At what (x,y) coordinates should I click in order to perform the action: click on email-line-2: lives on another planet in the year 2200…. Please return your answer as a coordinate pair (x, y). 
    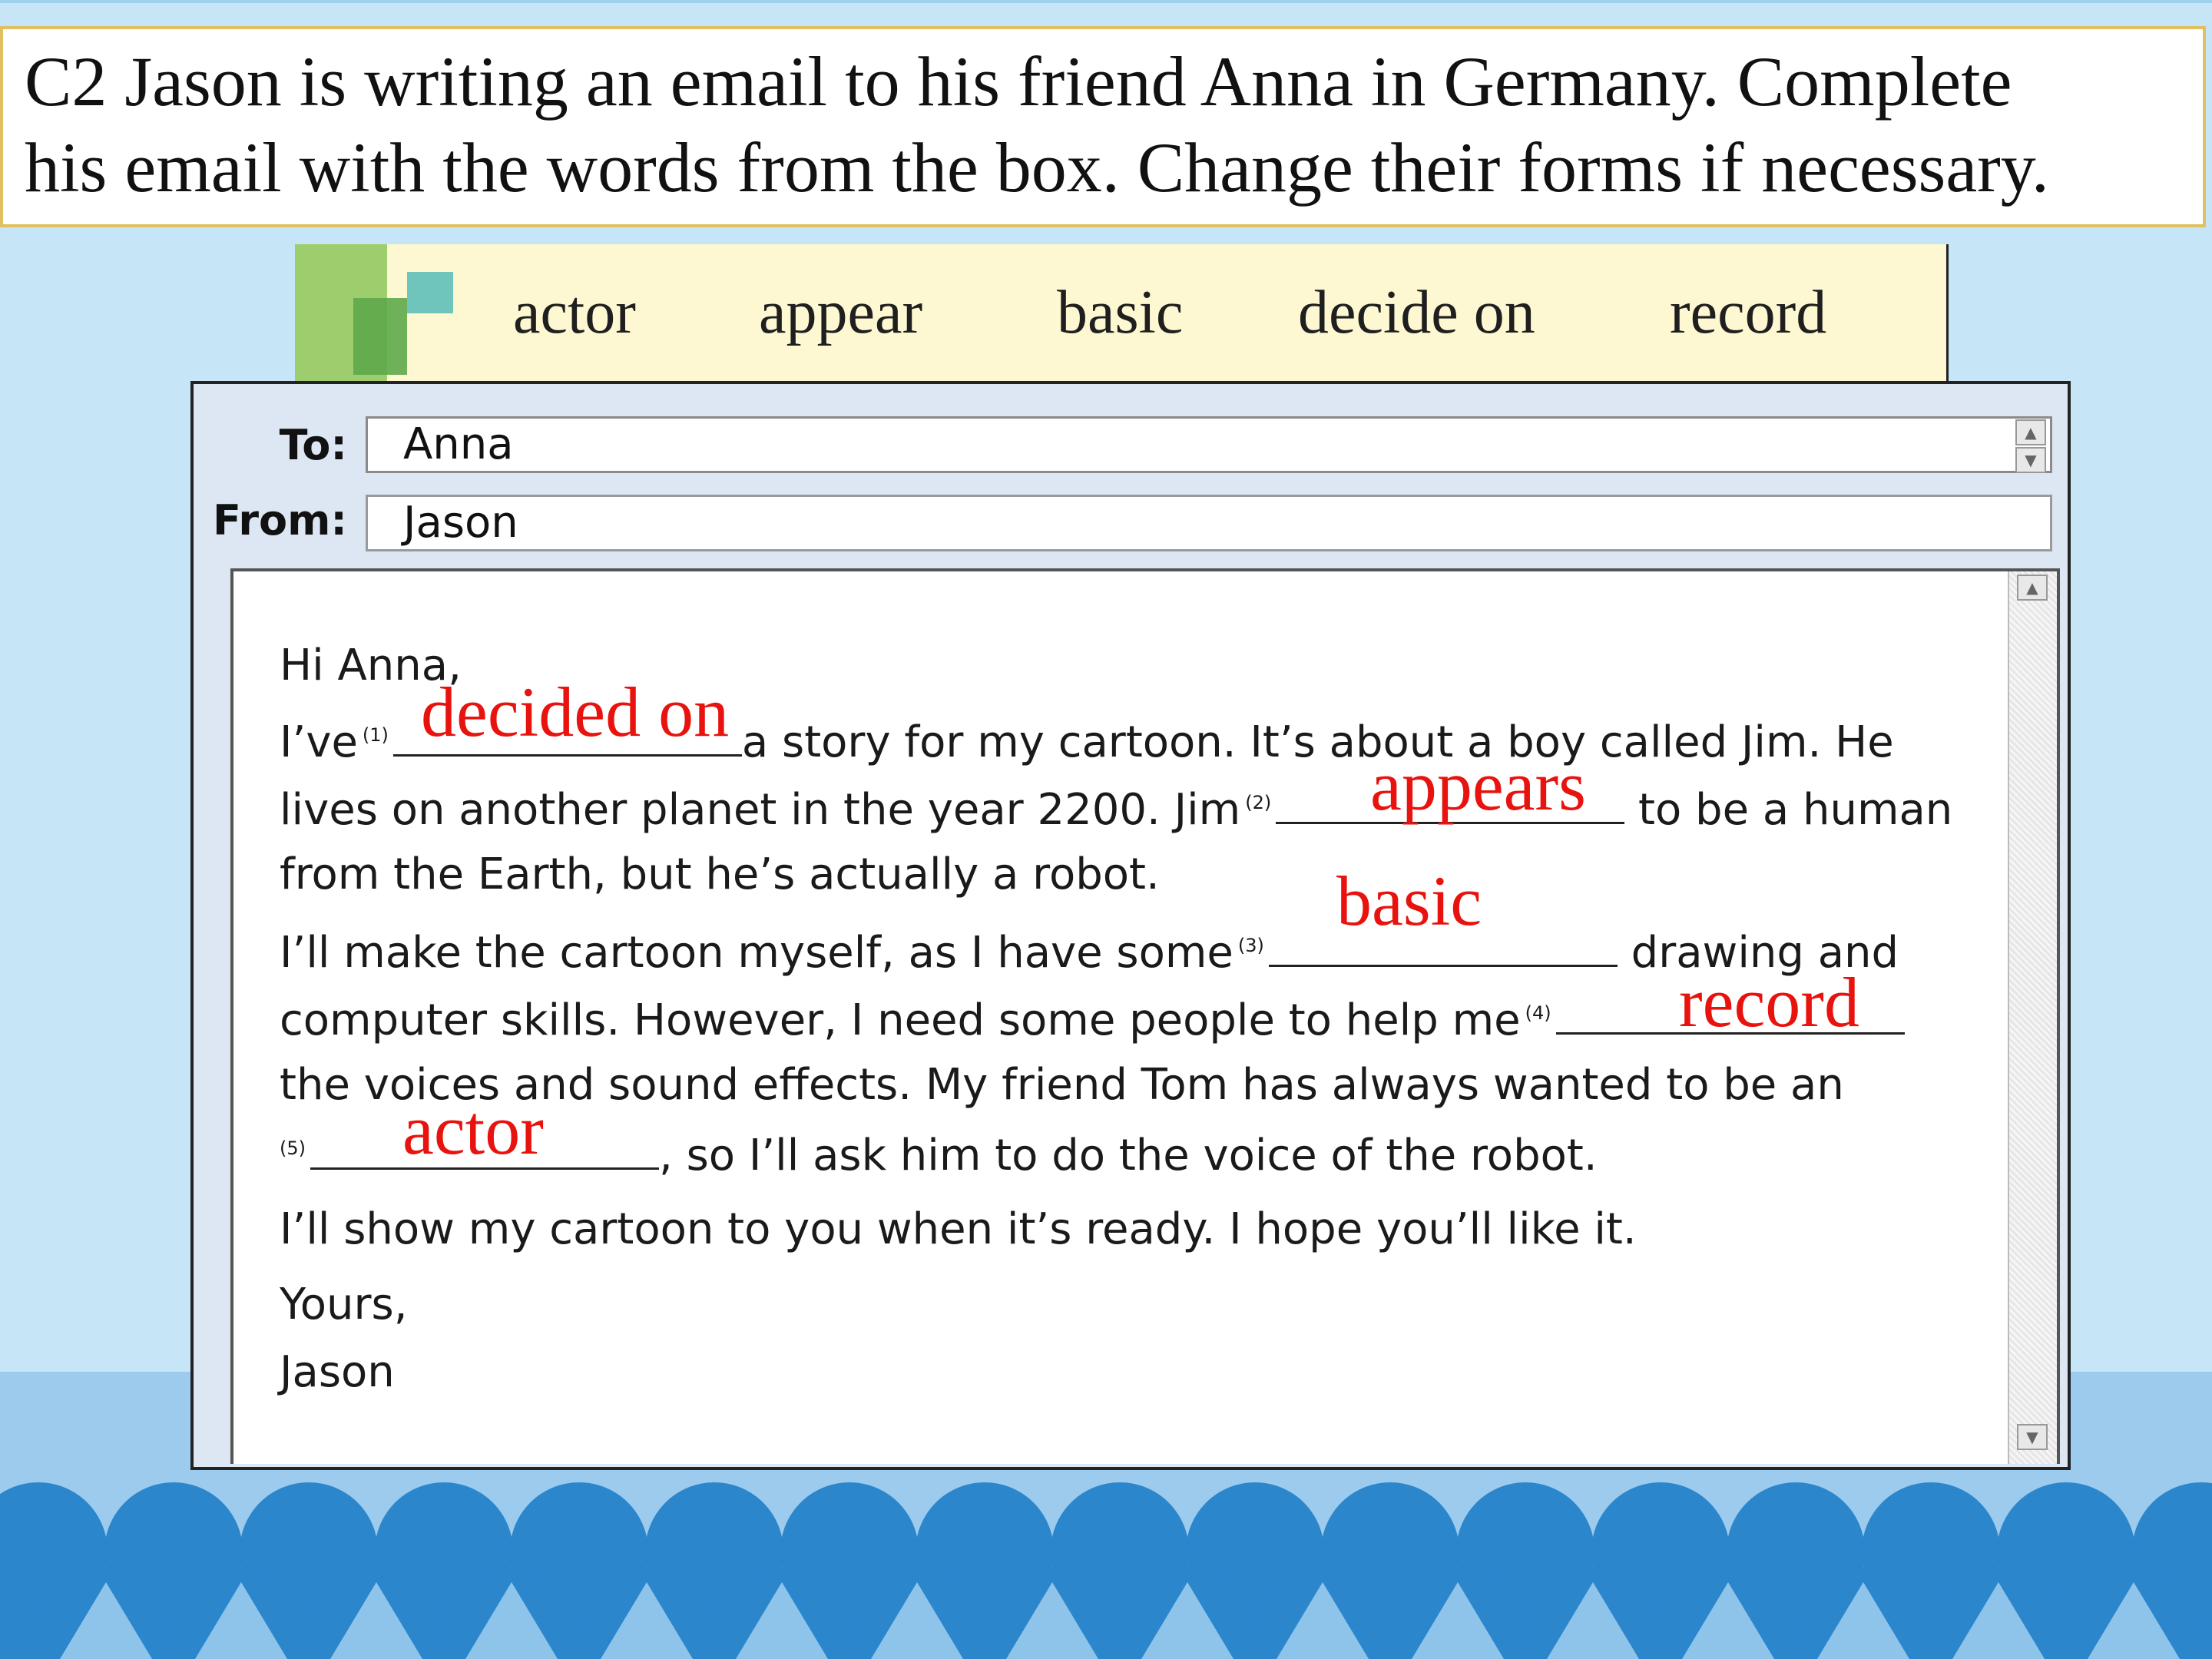
    Looking at the image, I should click on (1116, 808).